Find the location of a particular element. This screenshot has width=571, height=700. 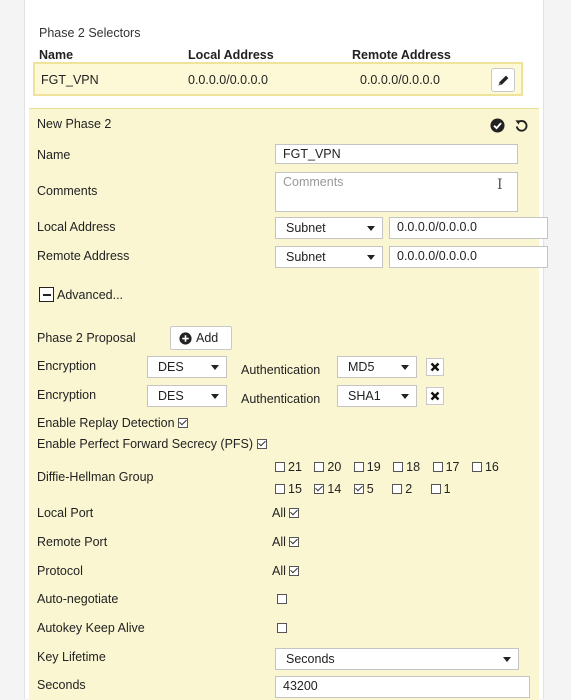

selector-row: FGT_VPN 0.0.0.0/0.0.0.0 0.0.0.0/0.0.0.0 is located at coordinates (278, 79).